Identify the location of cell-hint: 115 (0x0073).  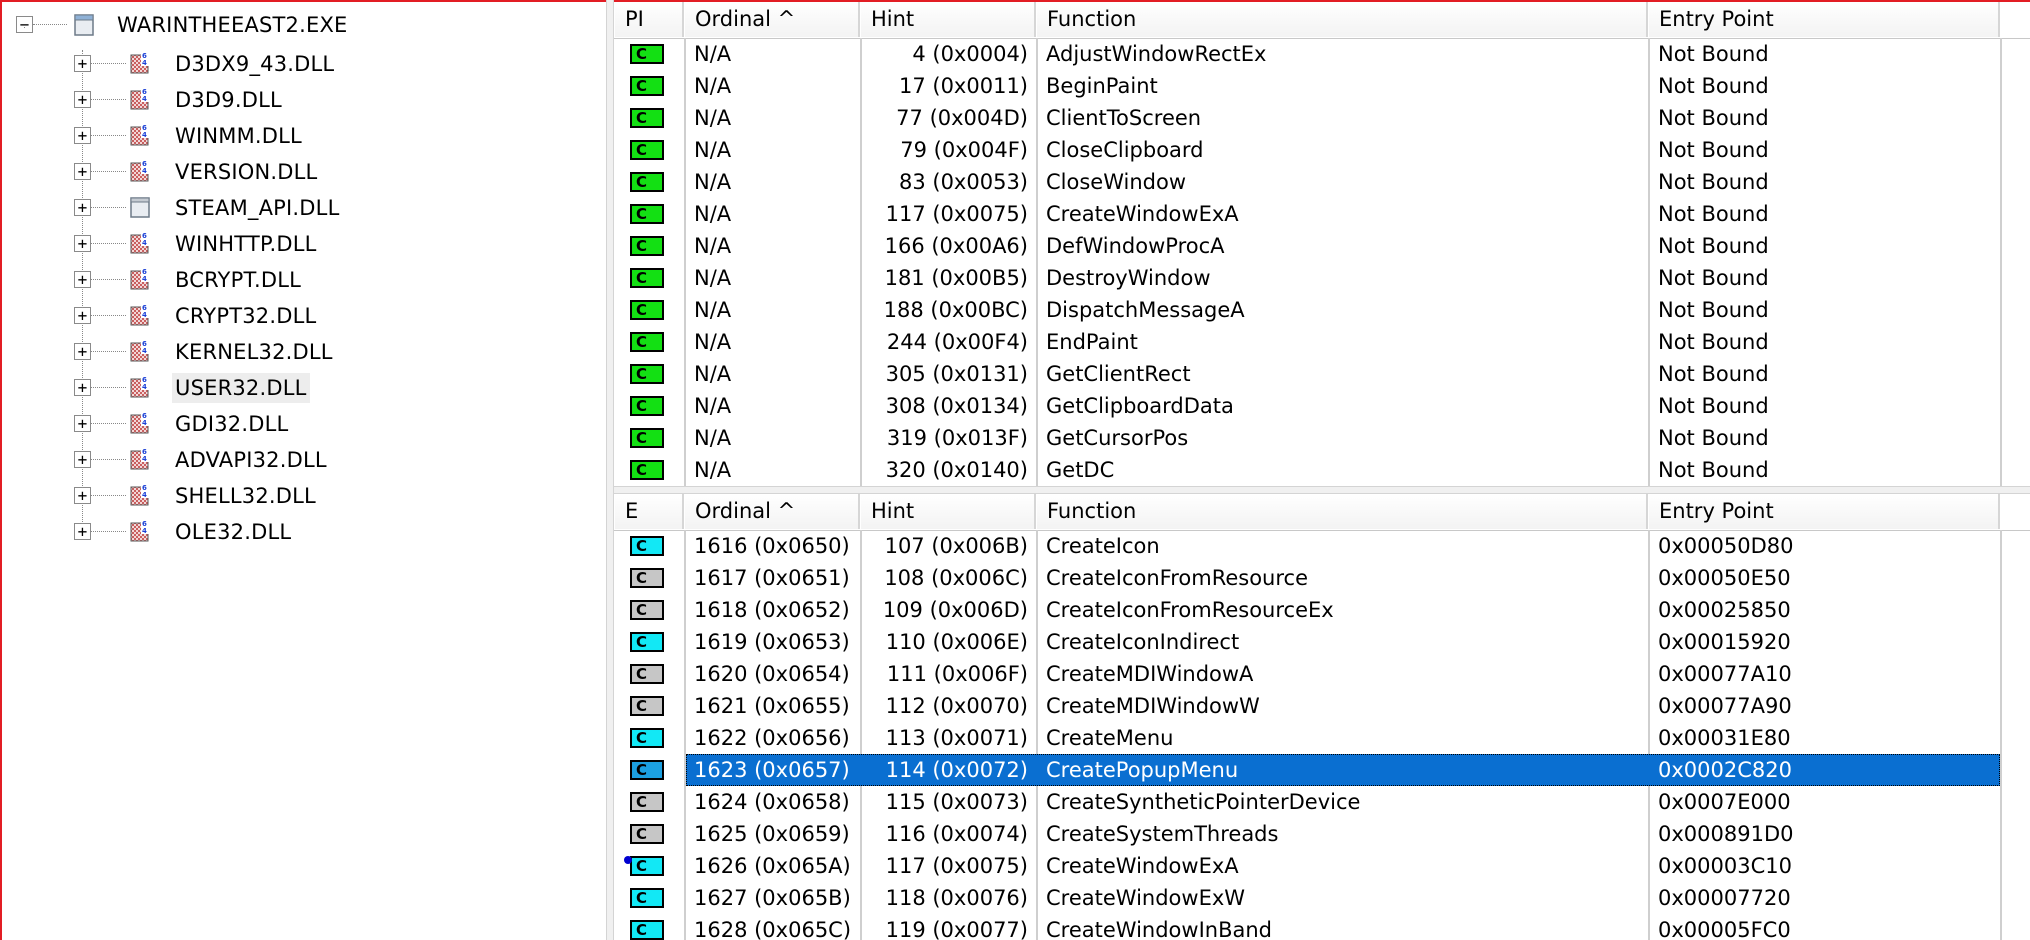
(956, 802).